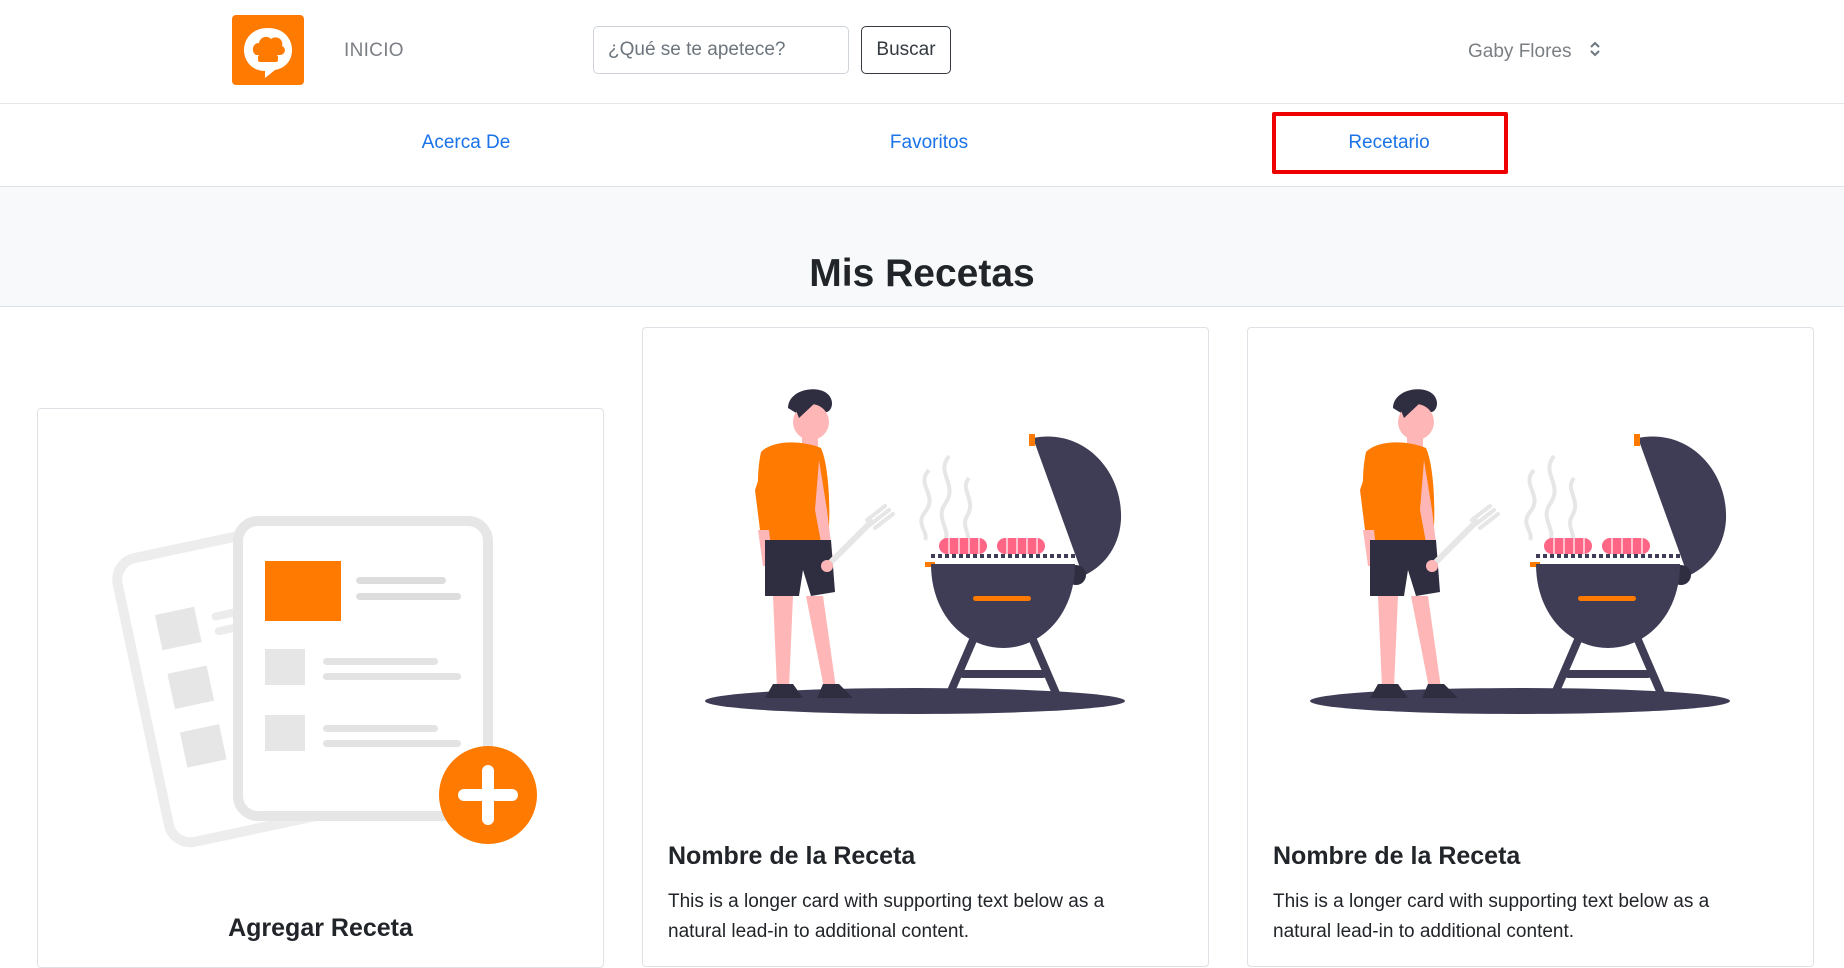 The image size is (1844, 968). What do you see at coordinates (906, 50) in the screenshot?
I see `search-button: Buscar` at bounding box center [906, 50].